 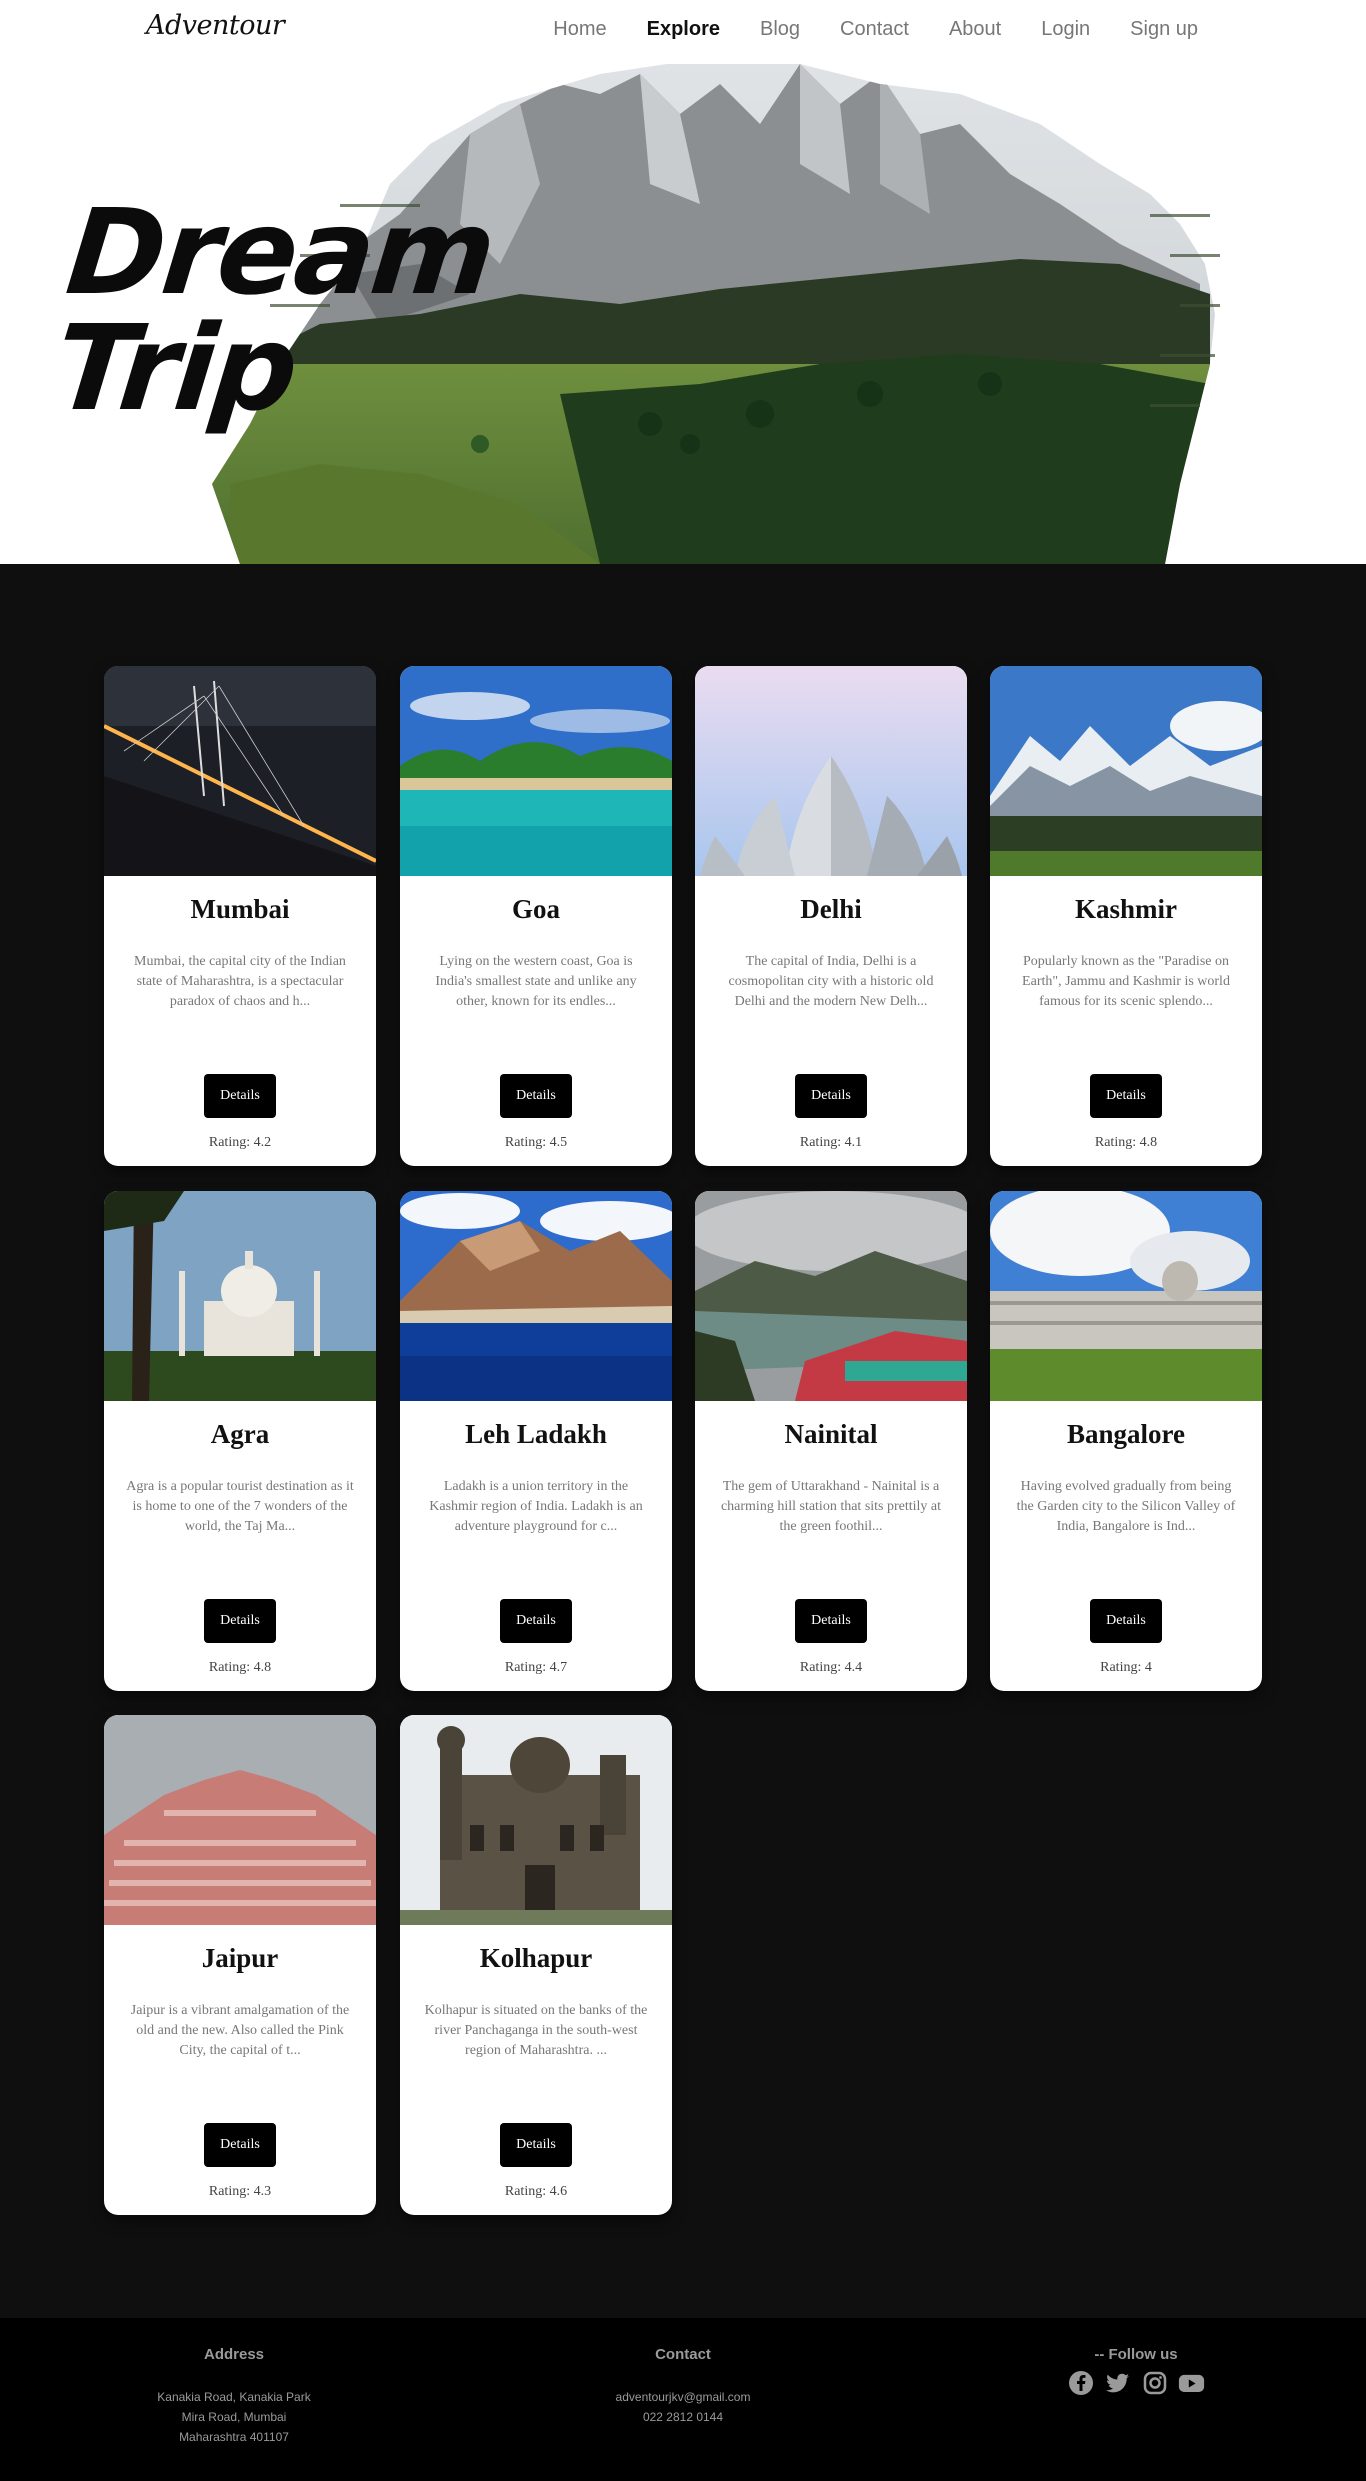 I want to click on social-links, so click(x=1136, y=2382).